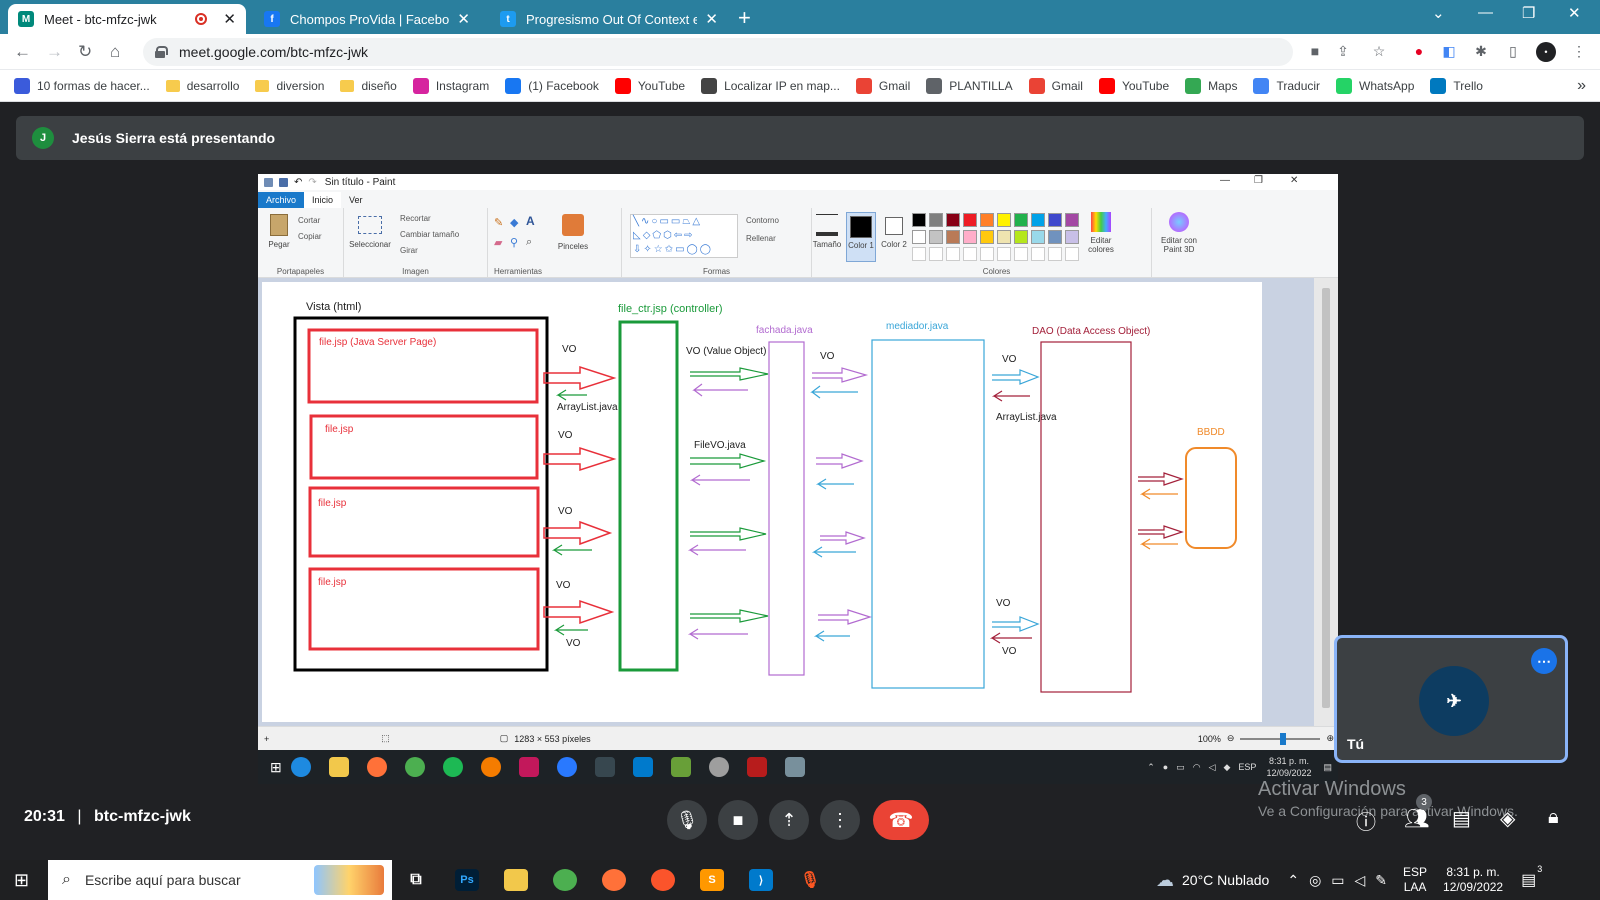  I want to click on bookmark-star-icon: ☆, so click(1379, 52).